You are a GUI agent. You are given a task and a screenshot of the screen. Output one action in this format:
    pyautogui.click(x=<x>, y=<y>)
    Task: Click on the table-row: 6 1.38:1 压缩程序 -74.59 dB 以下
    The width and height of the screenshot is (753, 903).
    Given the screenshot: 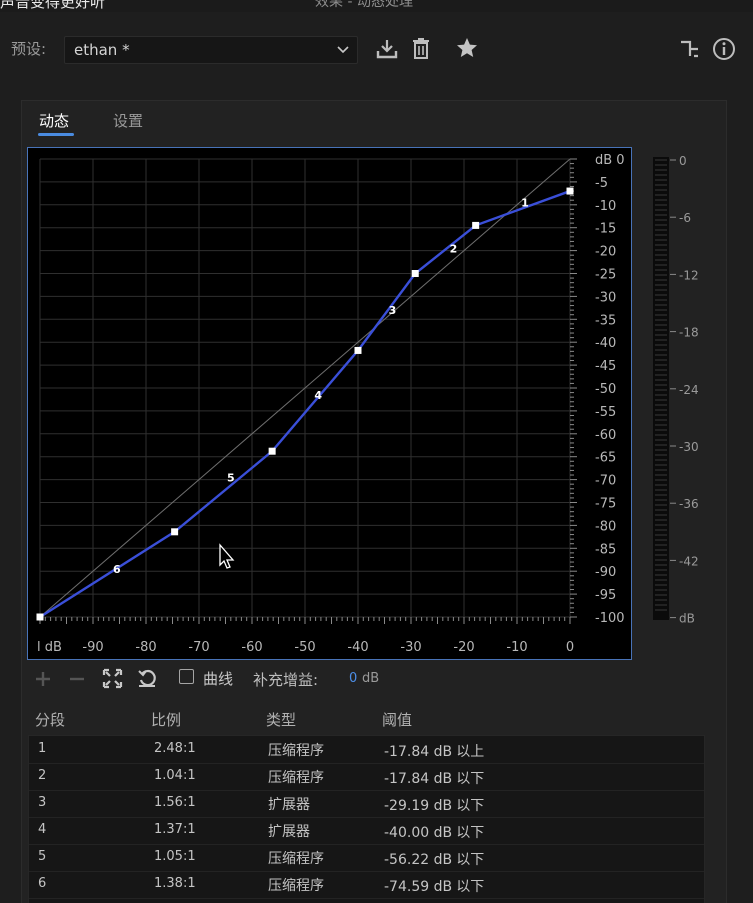 What is the action you would take?
    pyautogui.click(x=366, y=885)
    